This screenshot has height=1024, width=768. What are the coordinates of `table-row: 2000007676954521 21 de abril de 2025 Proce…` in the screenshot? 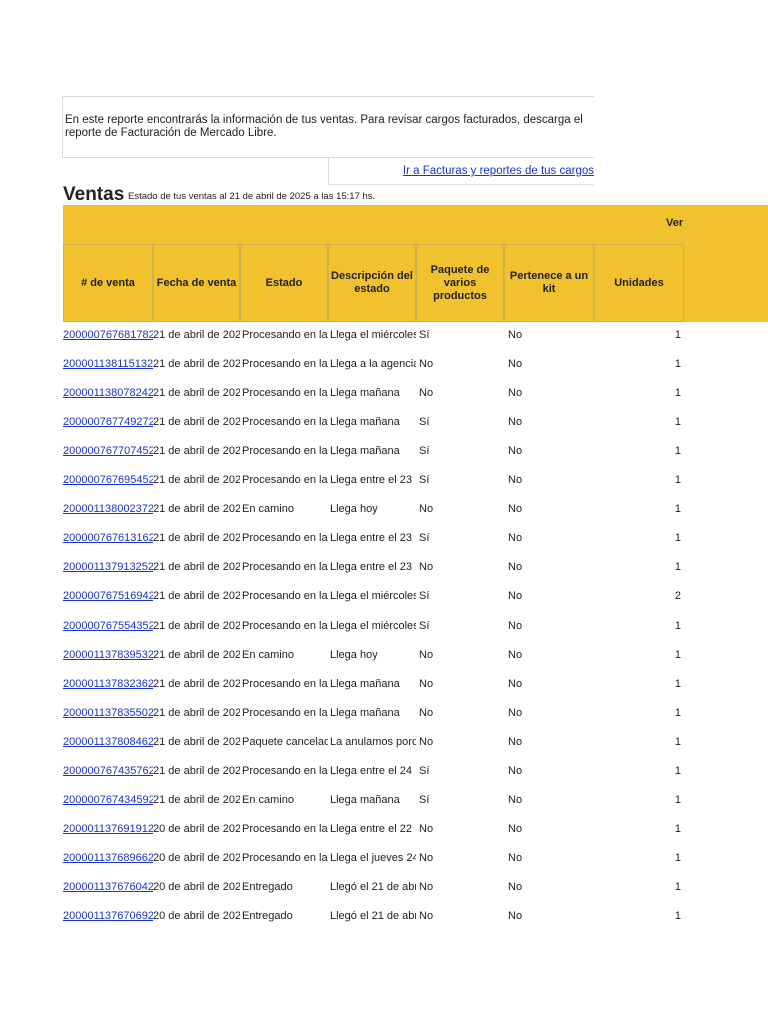 It's located at (373, 484).